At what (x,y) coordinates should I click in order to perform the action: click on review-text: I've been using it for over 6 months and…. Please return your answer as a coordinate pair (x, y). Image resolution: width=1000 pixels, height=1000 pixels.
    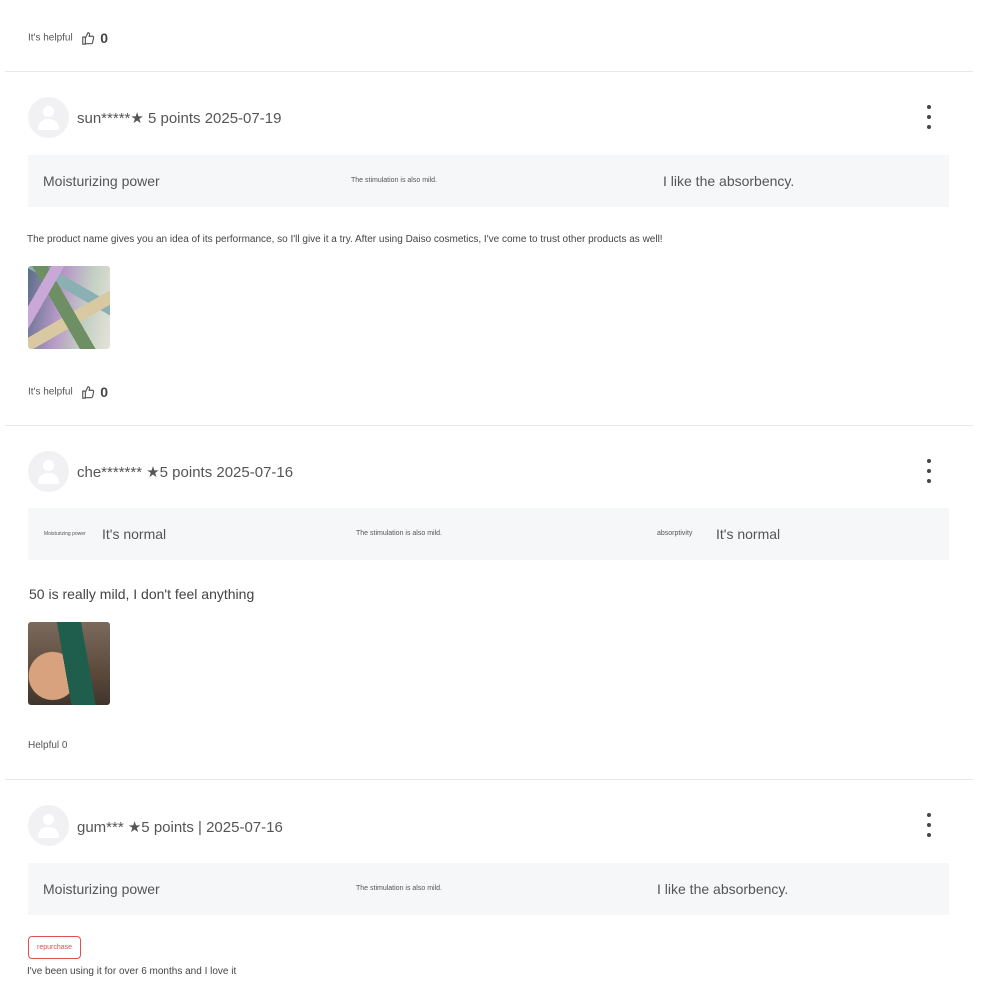
    Looking at the image, I should click on (132, 971).